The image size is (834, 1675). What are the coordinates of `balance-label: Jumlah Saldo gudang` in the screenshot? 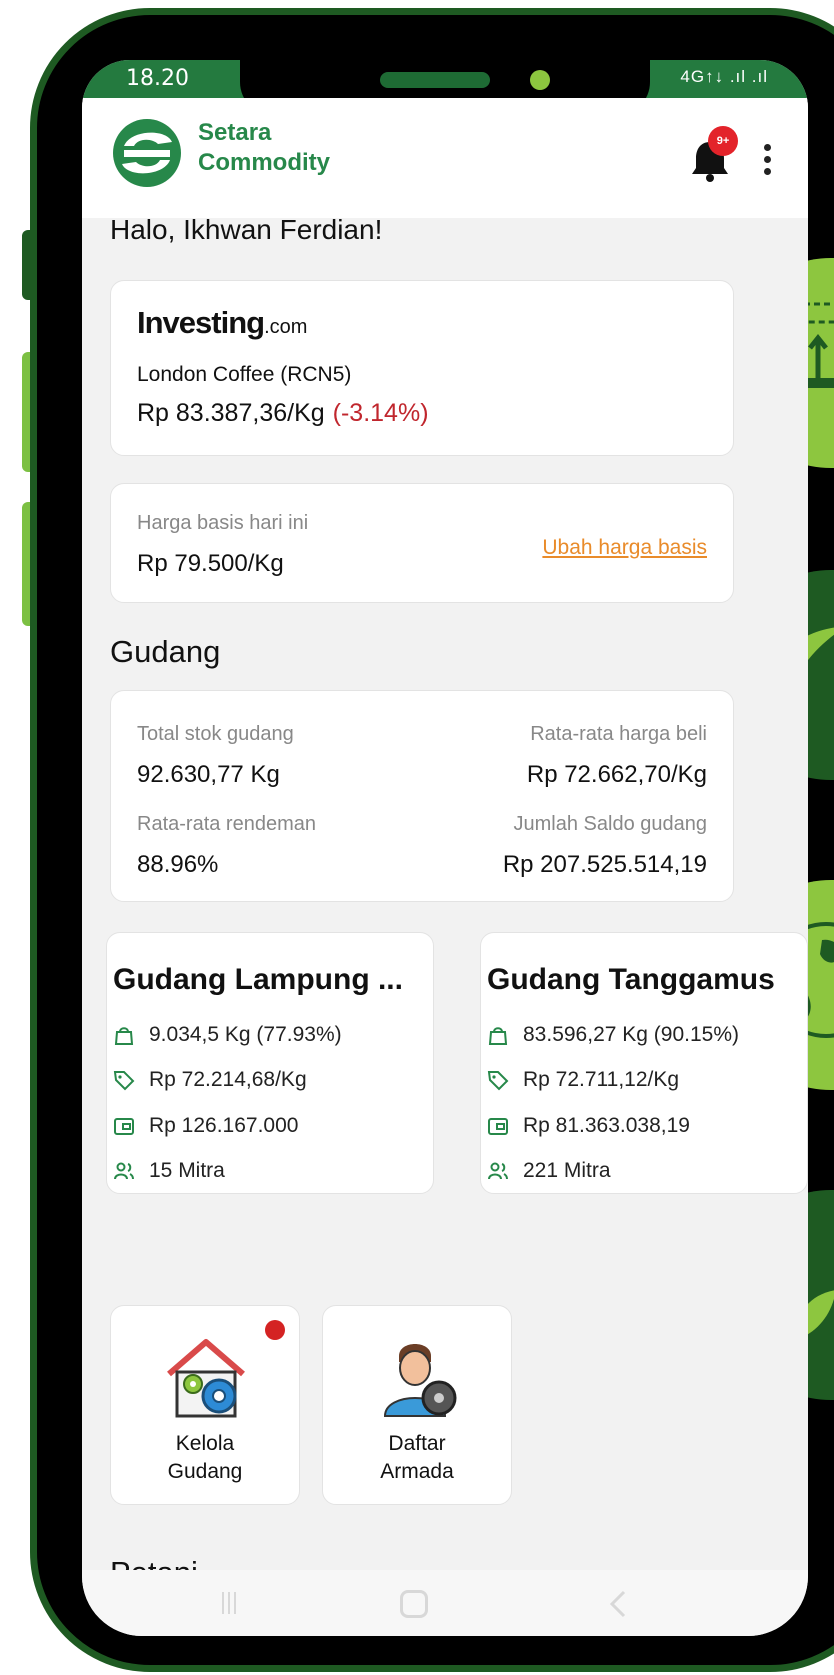 It's located at (610, 824).